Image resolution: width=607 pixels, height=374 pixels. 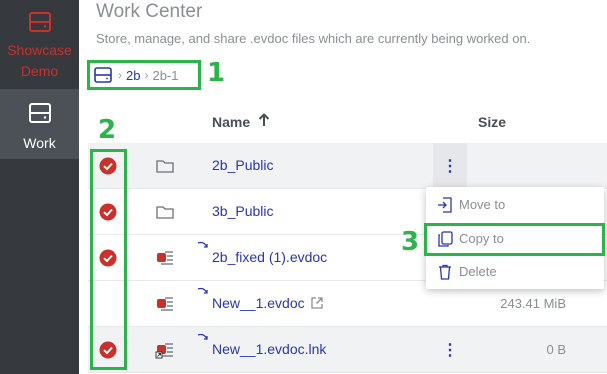 What do you see at coordinates (269, 257) in the screenshot?
I see `file-name: 2b_fixed (1).evdoc` at bounding box center [269, 257].